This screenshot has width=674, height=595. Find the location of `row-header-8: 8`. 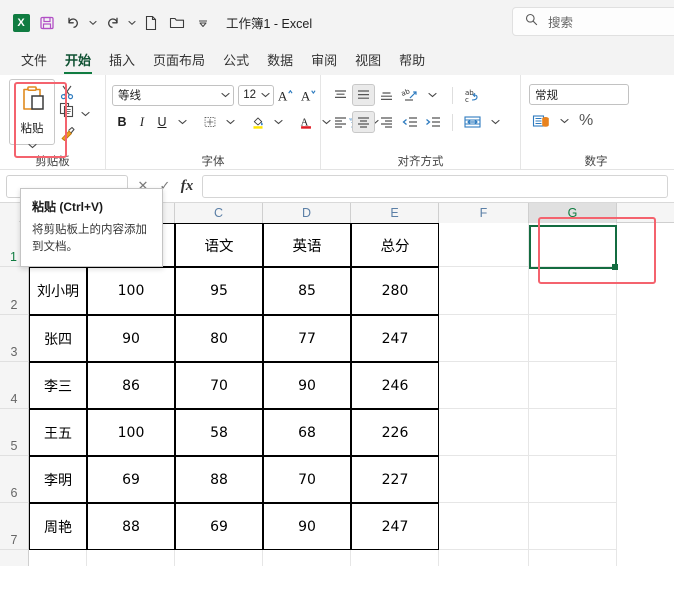

row-header-8: 8 is located at coordinates (14, 558).